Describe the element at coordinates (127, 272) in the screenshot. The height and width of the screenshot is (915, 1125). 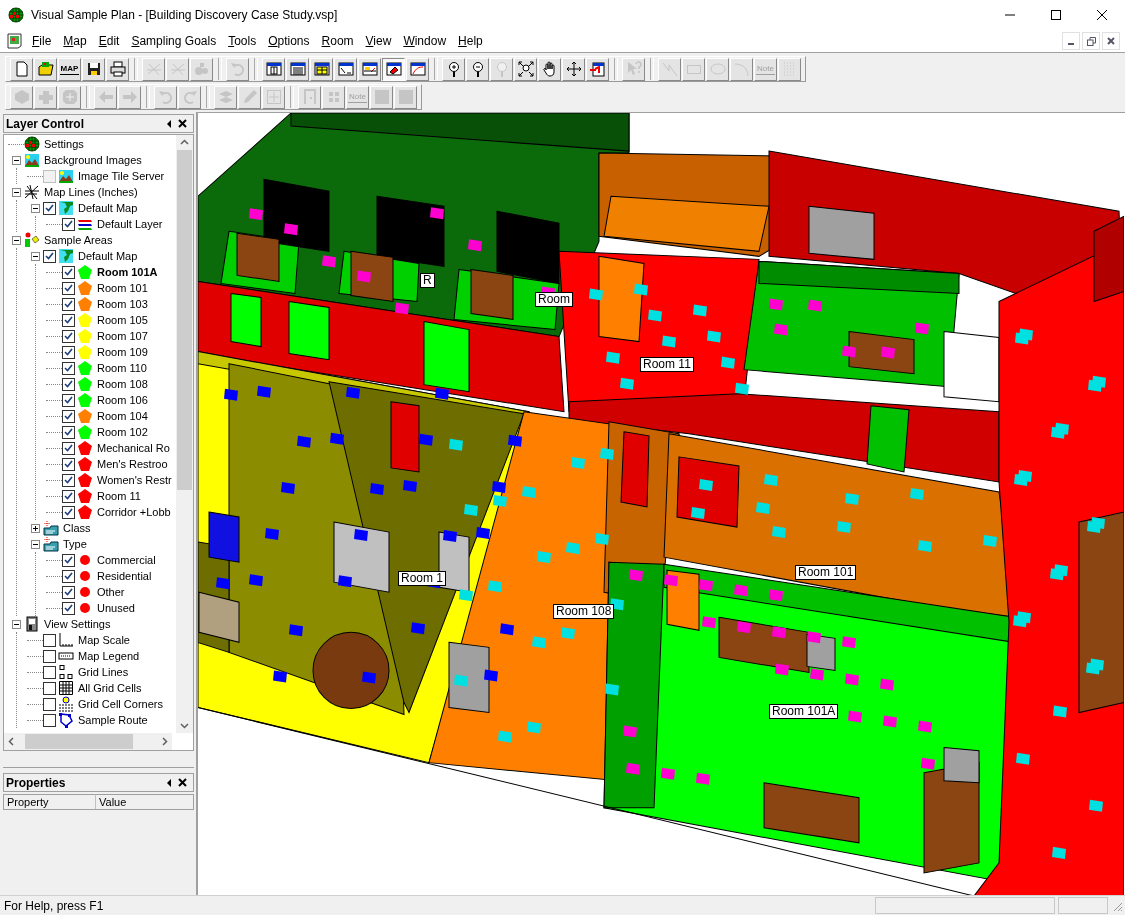
I see `tree-item: Room 101A` at that location.